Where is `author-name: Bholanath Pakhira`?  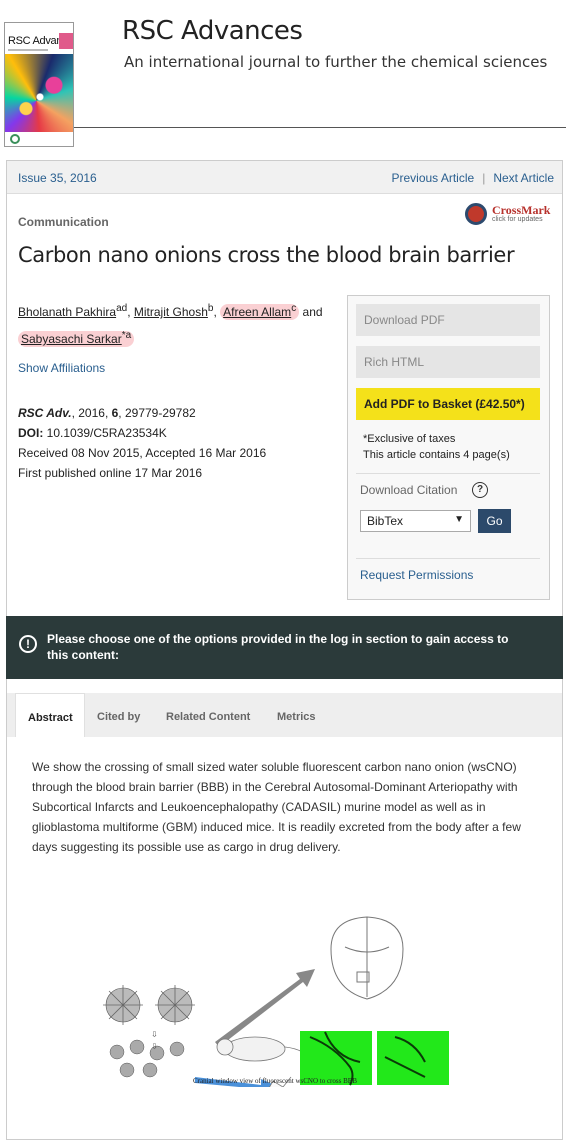 author-name: Bholanath Pakhira is located at coordinates (67, 312).